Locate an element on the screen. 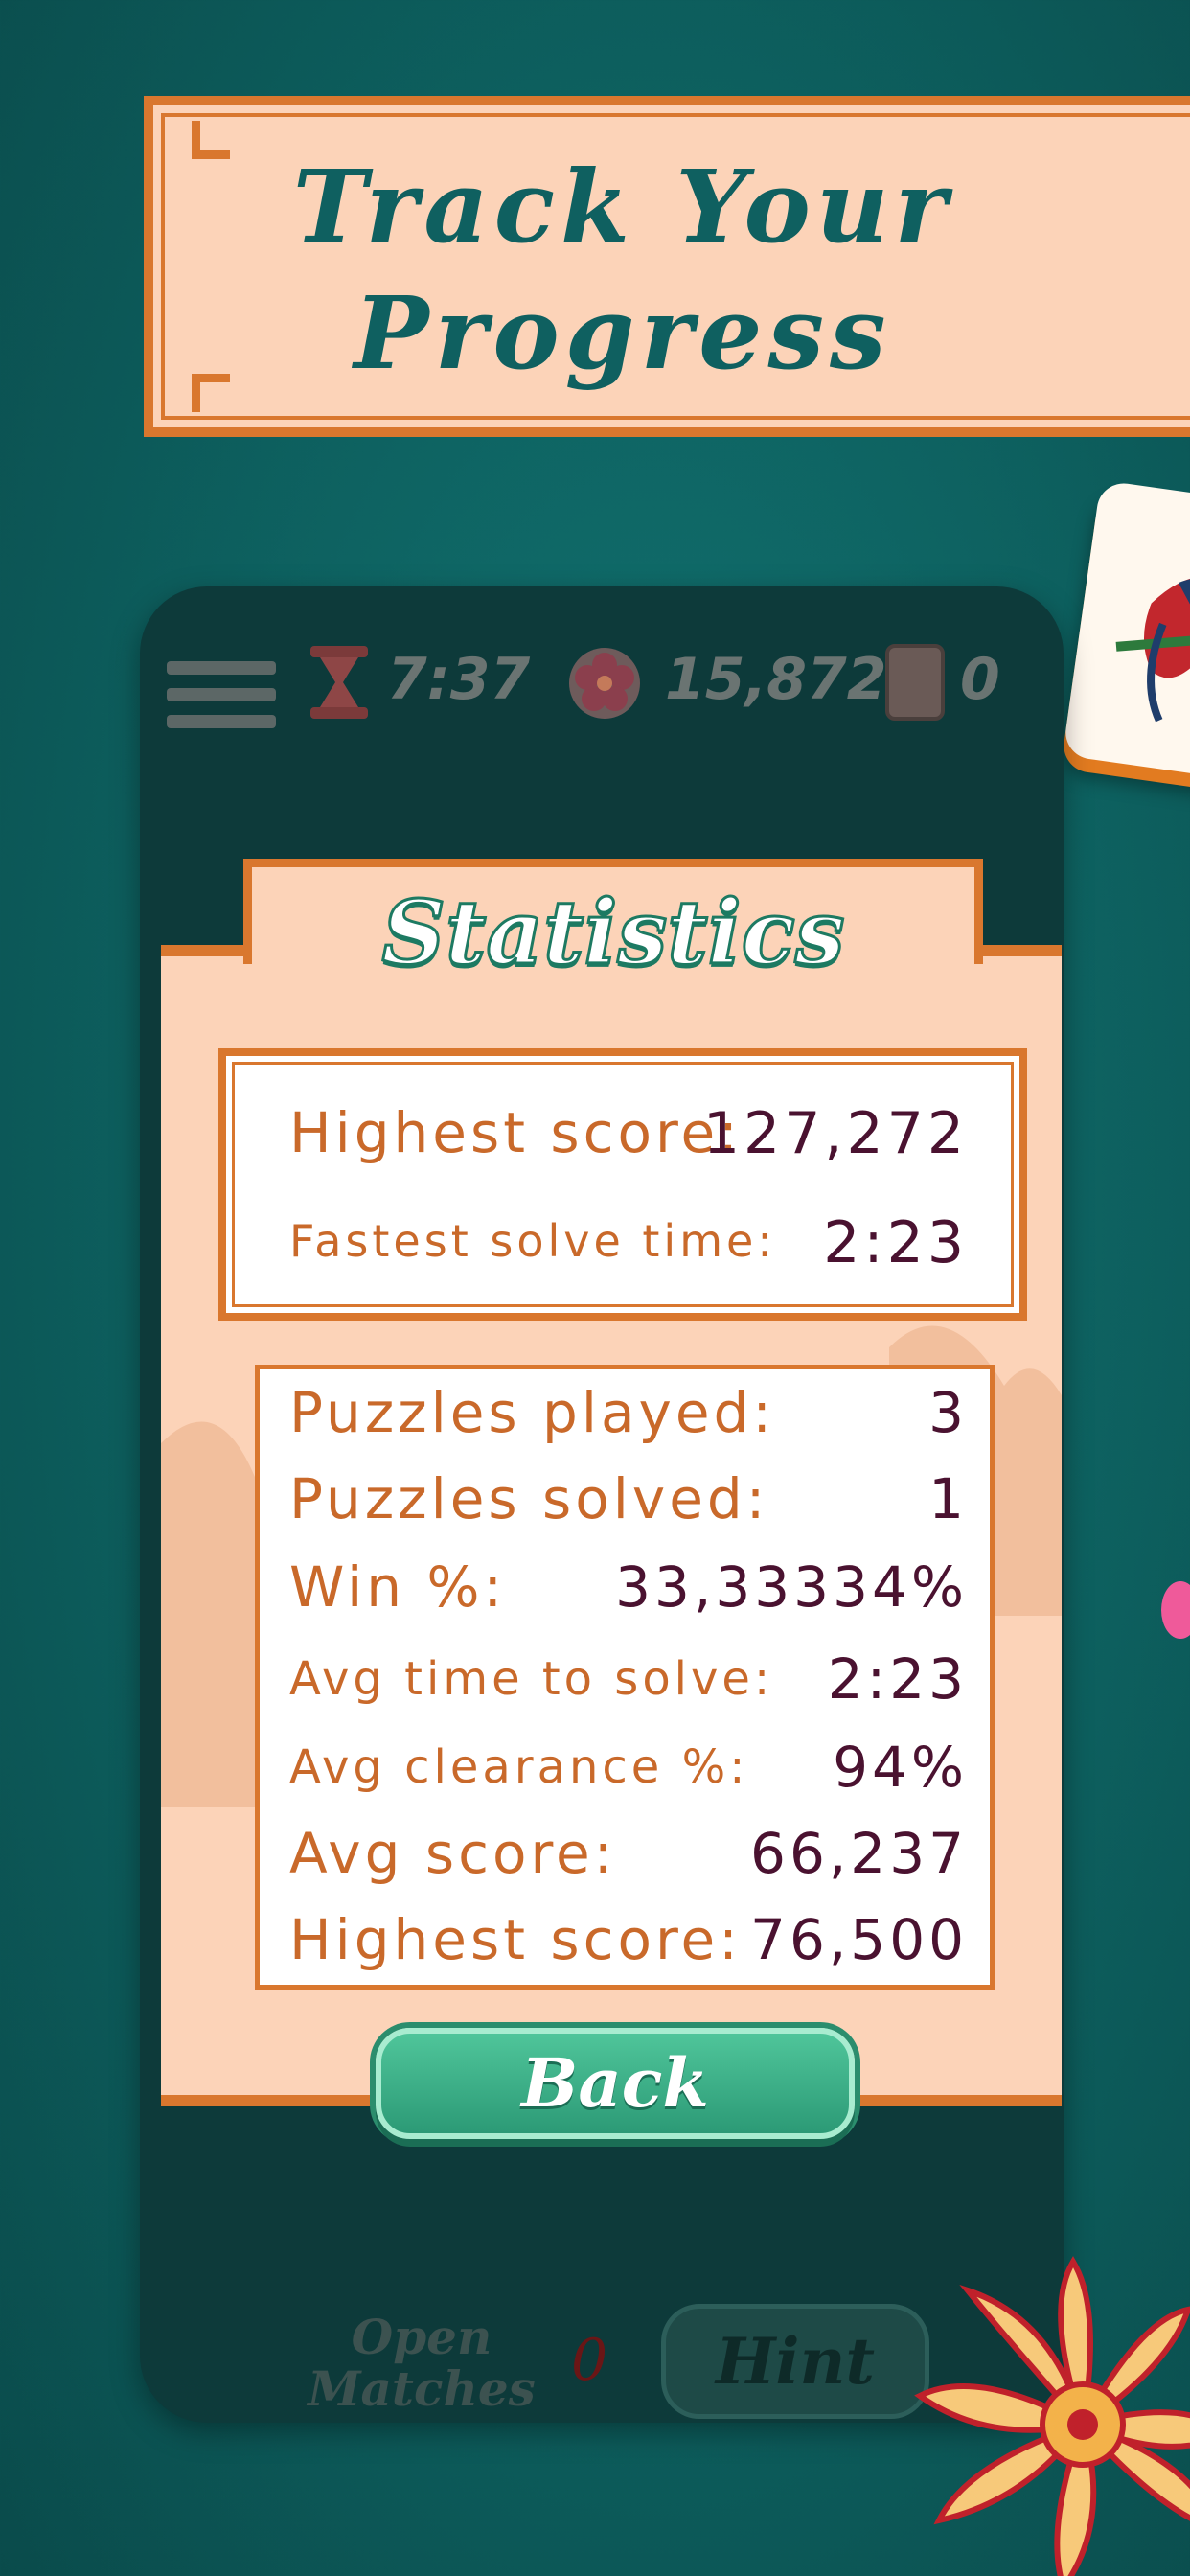 The width and height of the screenshot is (1190, 2576). back-button-label: Back is located at coordinates (615, 2083).